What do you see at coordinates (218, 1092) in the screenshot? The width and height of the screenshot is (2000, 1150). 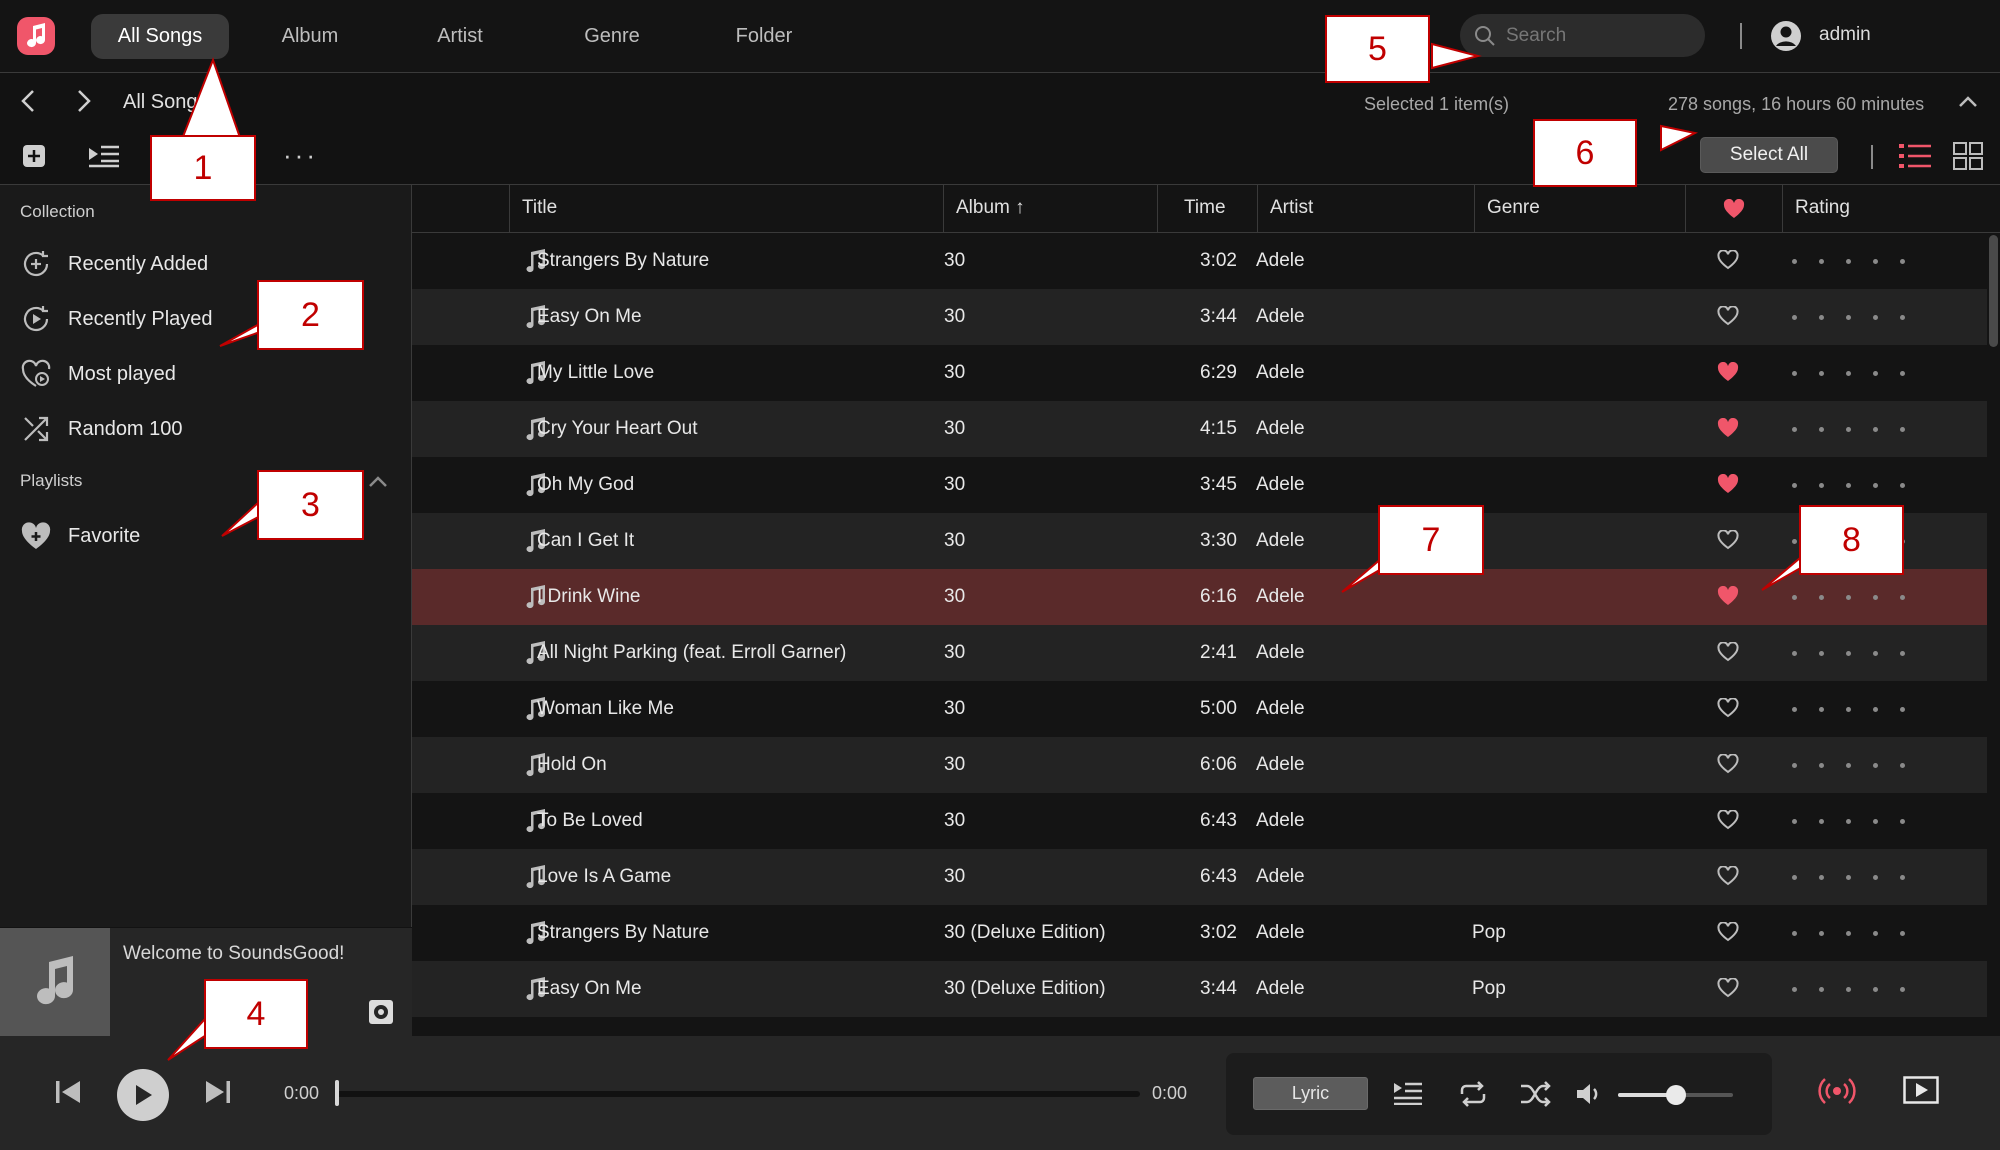 I see `next-track-icon` at bounding box center [218, 1092].